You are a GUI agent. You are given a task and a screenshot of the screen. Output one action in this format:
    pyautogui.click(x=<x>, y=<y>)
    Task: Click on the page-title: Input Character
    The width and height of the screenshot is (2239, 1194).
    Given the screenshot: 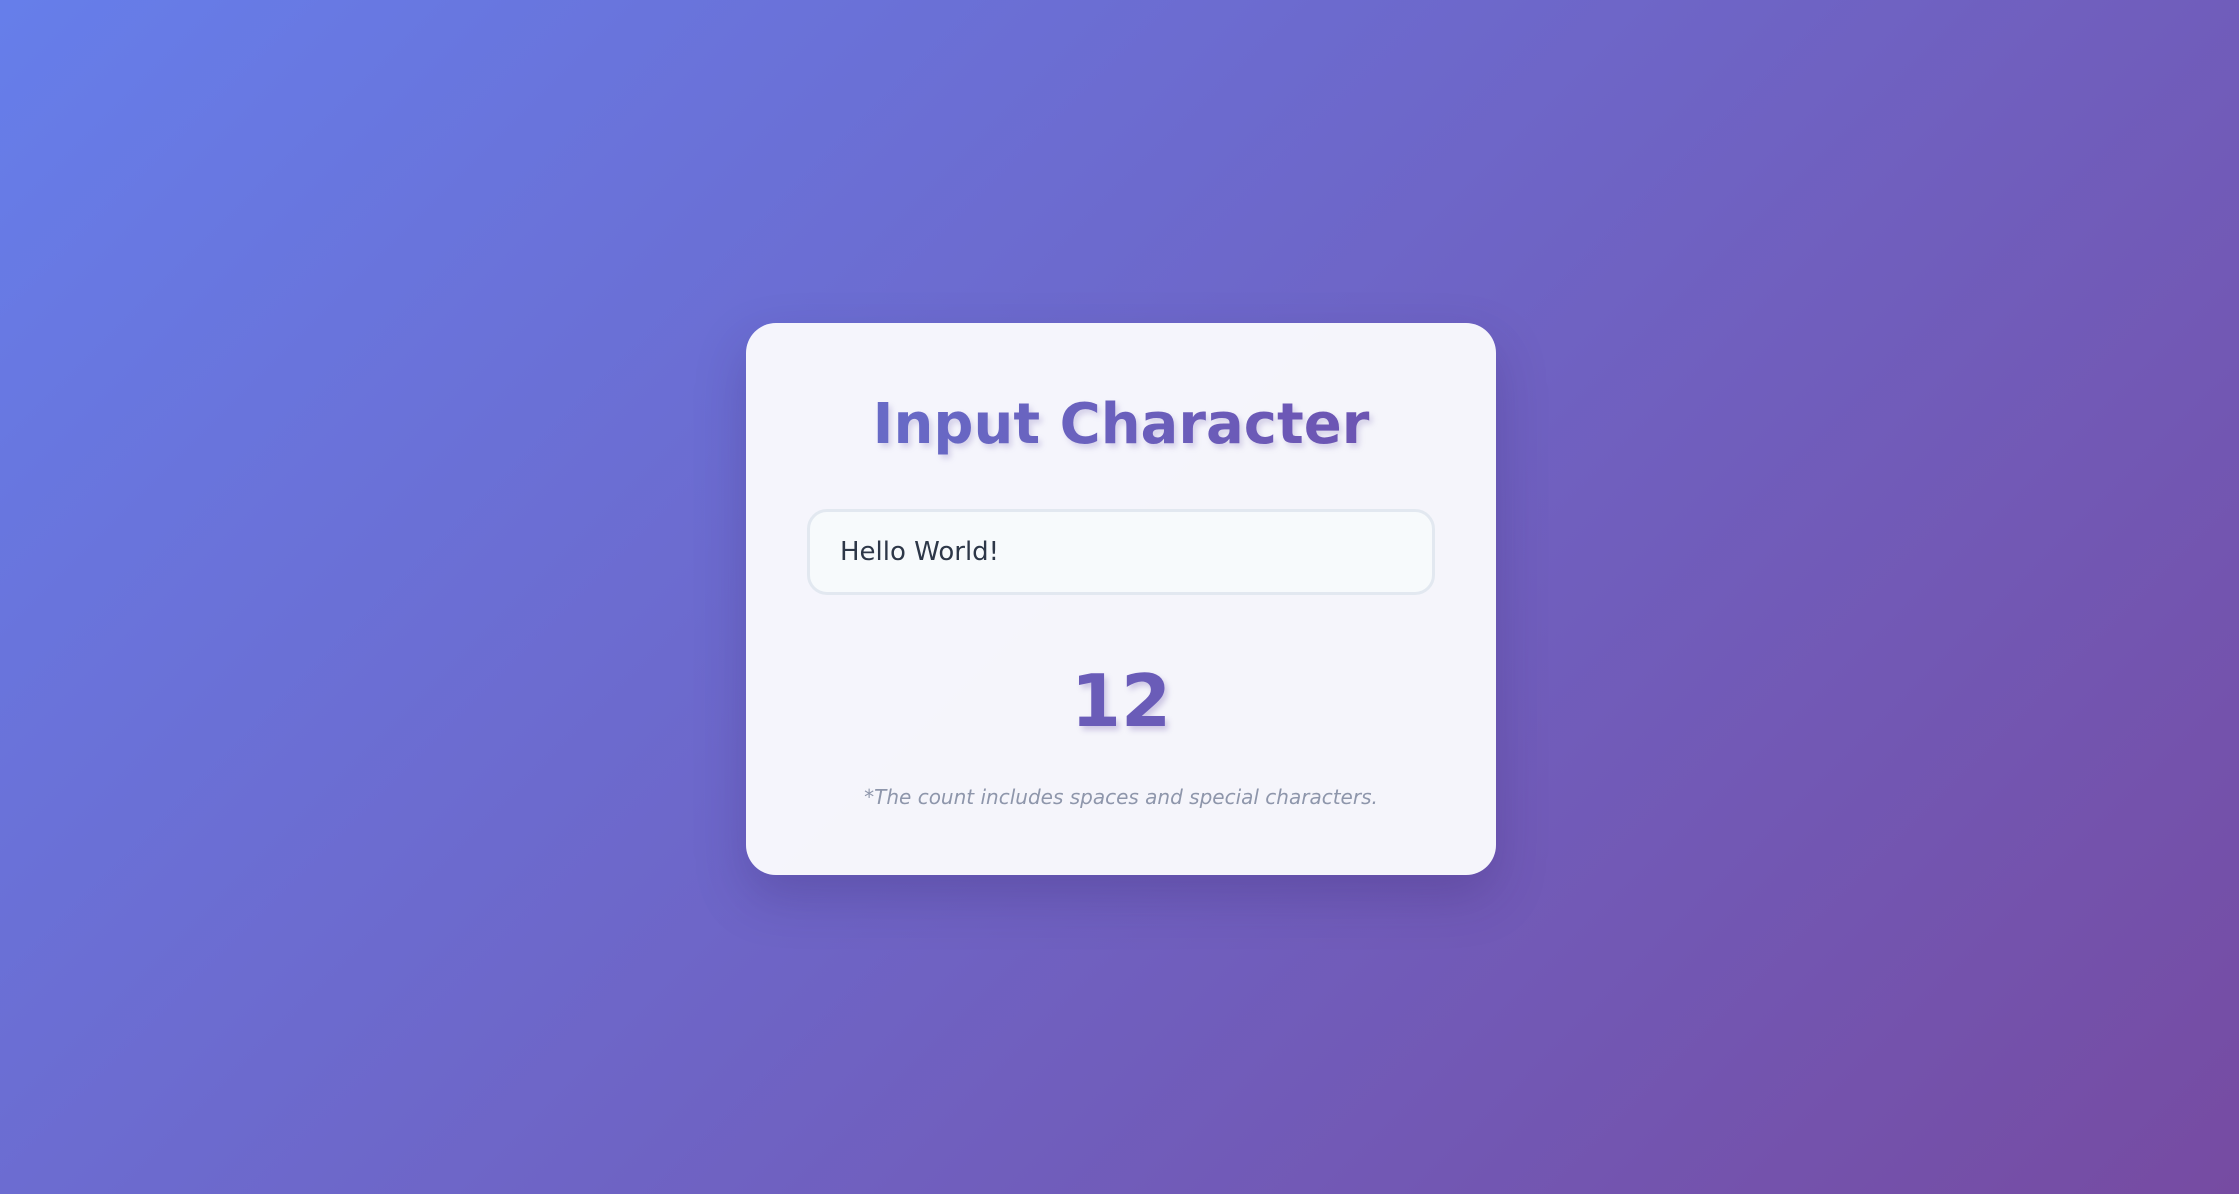 What is the action you would take?
    pyautogui.click(x=1121, y=424)
    